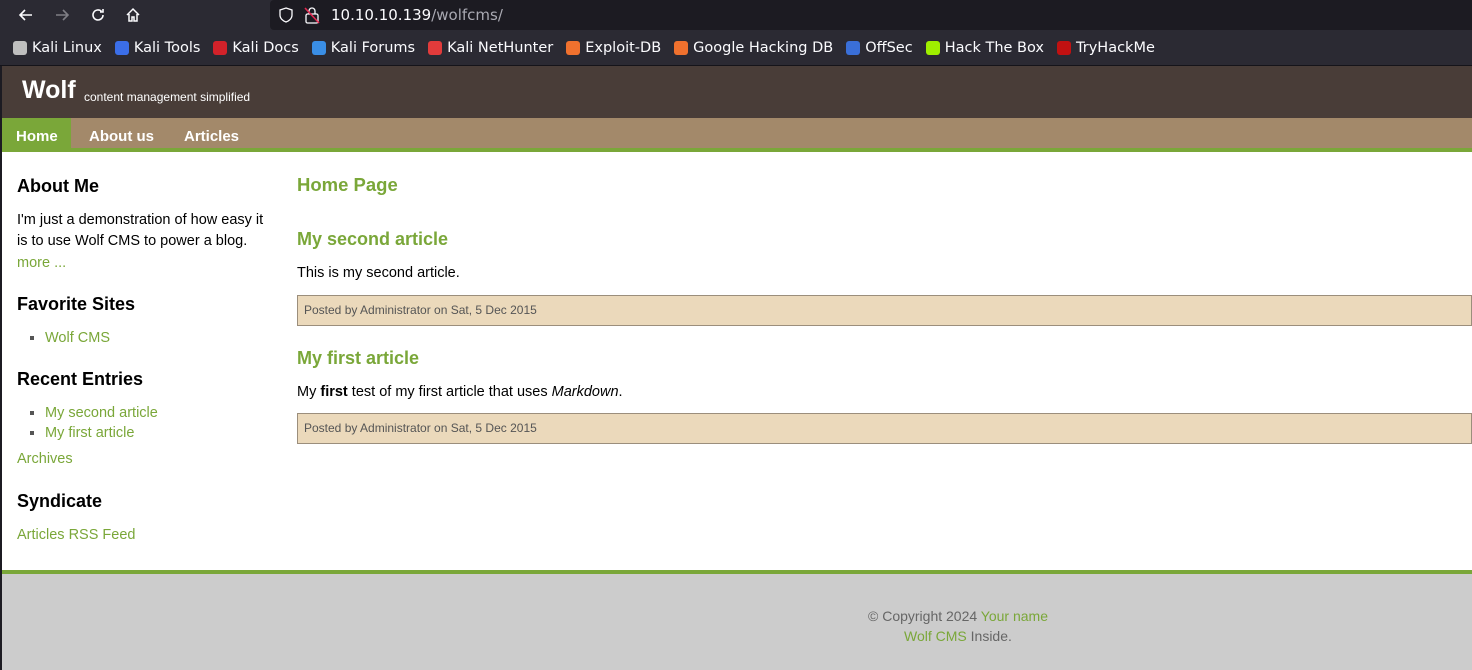 The width and height of the screenshot is (1472, 670). What do you see at coordinates (309, 392) in the screenshot?
I see `body-text: My` at bounding box center [309, 392].